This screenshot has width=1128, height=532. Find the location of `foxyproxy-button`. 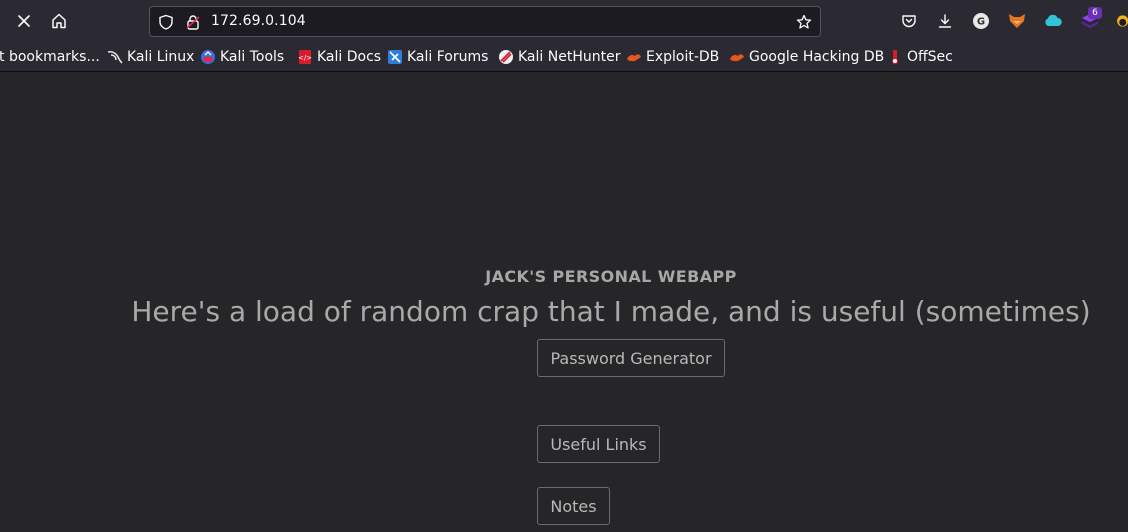

foxyproxy-button is located at coordinates (1017, 21).